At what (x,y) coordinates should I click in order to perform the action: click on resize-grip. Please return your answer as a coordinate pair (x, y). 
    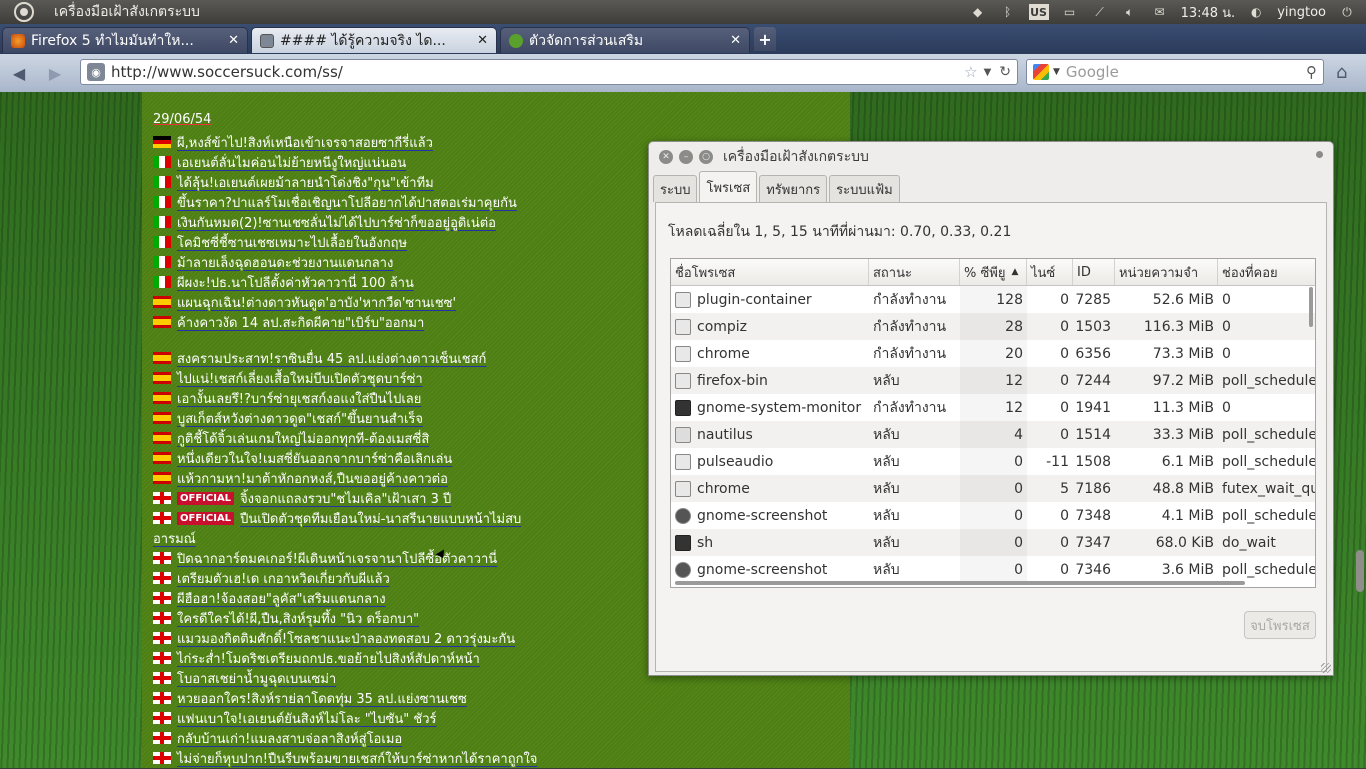
    Looking at the image, I should click on (1326, 668).